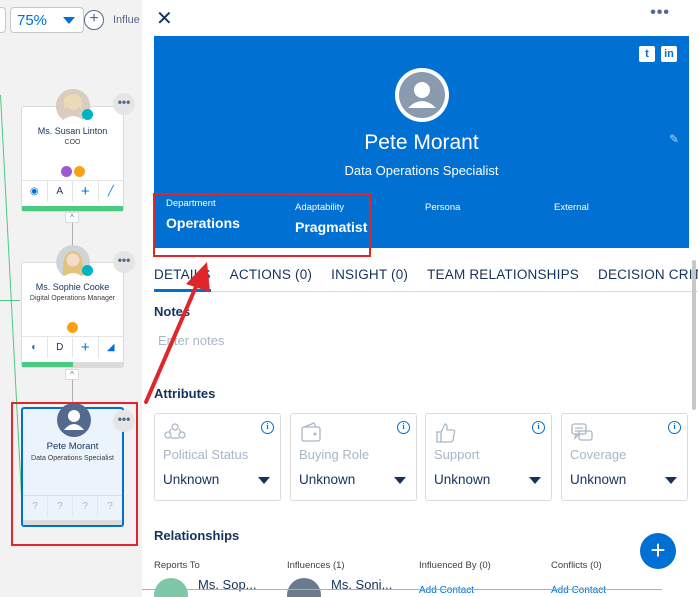 The image size is (698, 597). Describe the element at coordinates (598, 454) in the screenshot. I see `attribute-name: Coverage` at that location.